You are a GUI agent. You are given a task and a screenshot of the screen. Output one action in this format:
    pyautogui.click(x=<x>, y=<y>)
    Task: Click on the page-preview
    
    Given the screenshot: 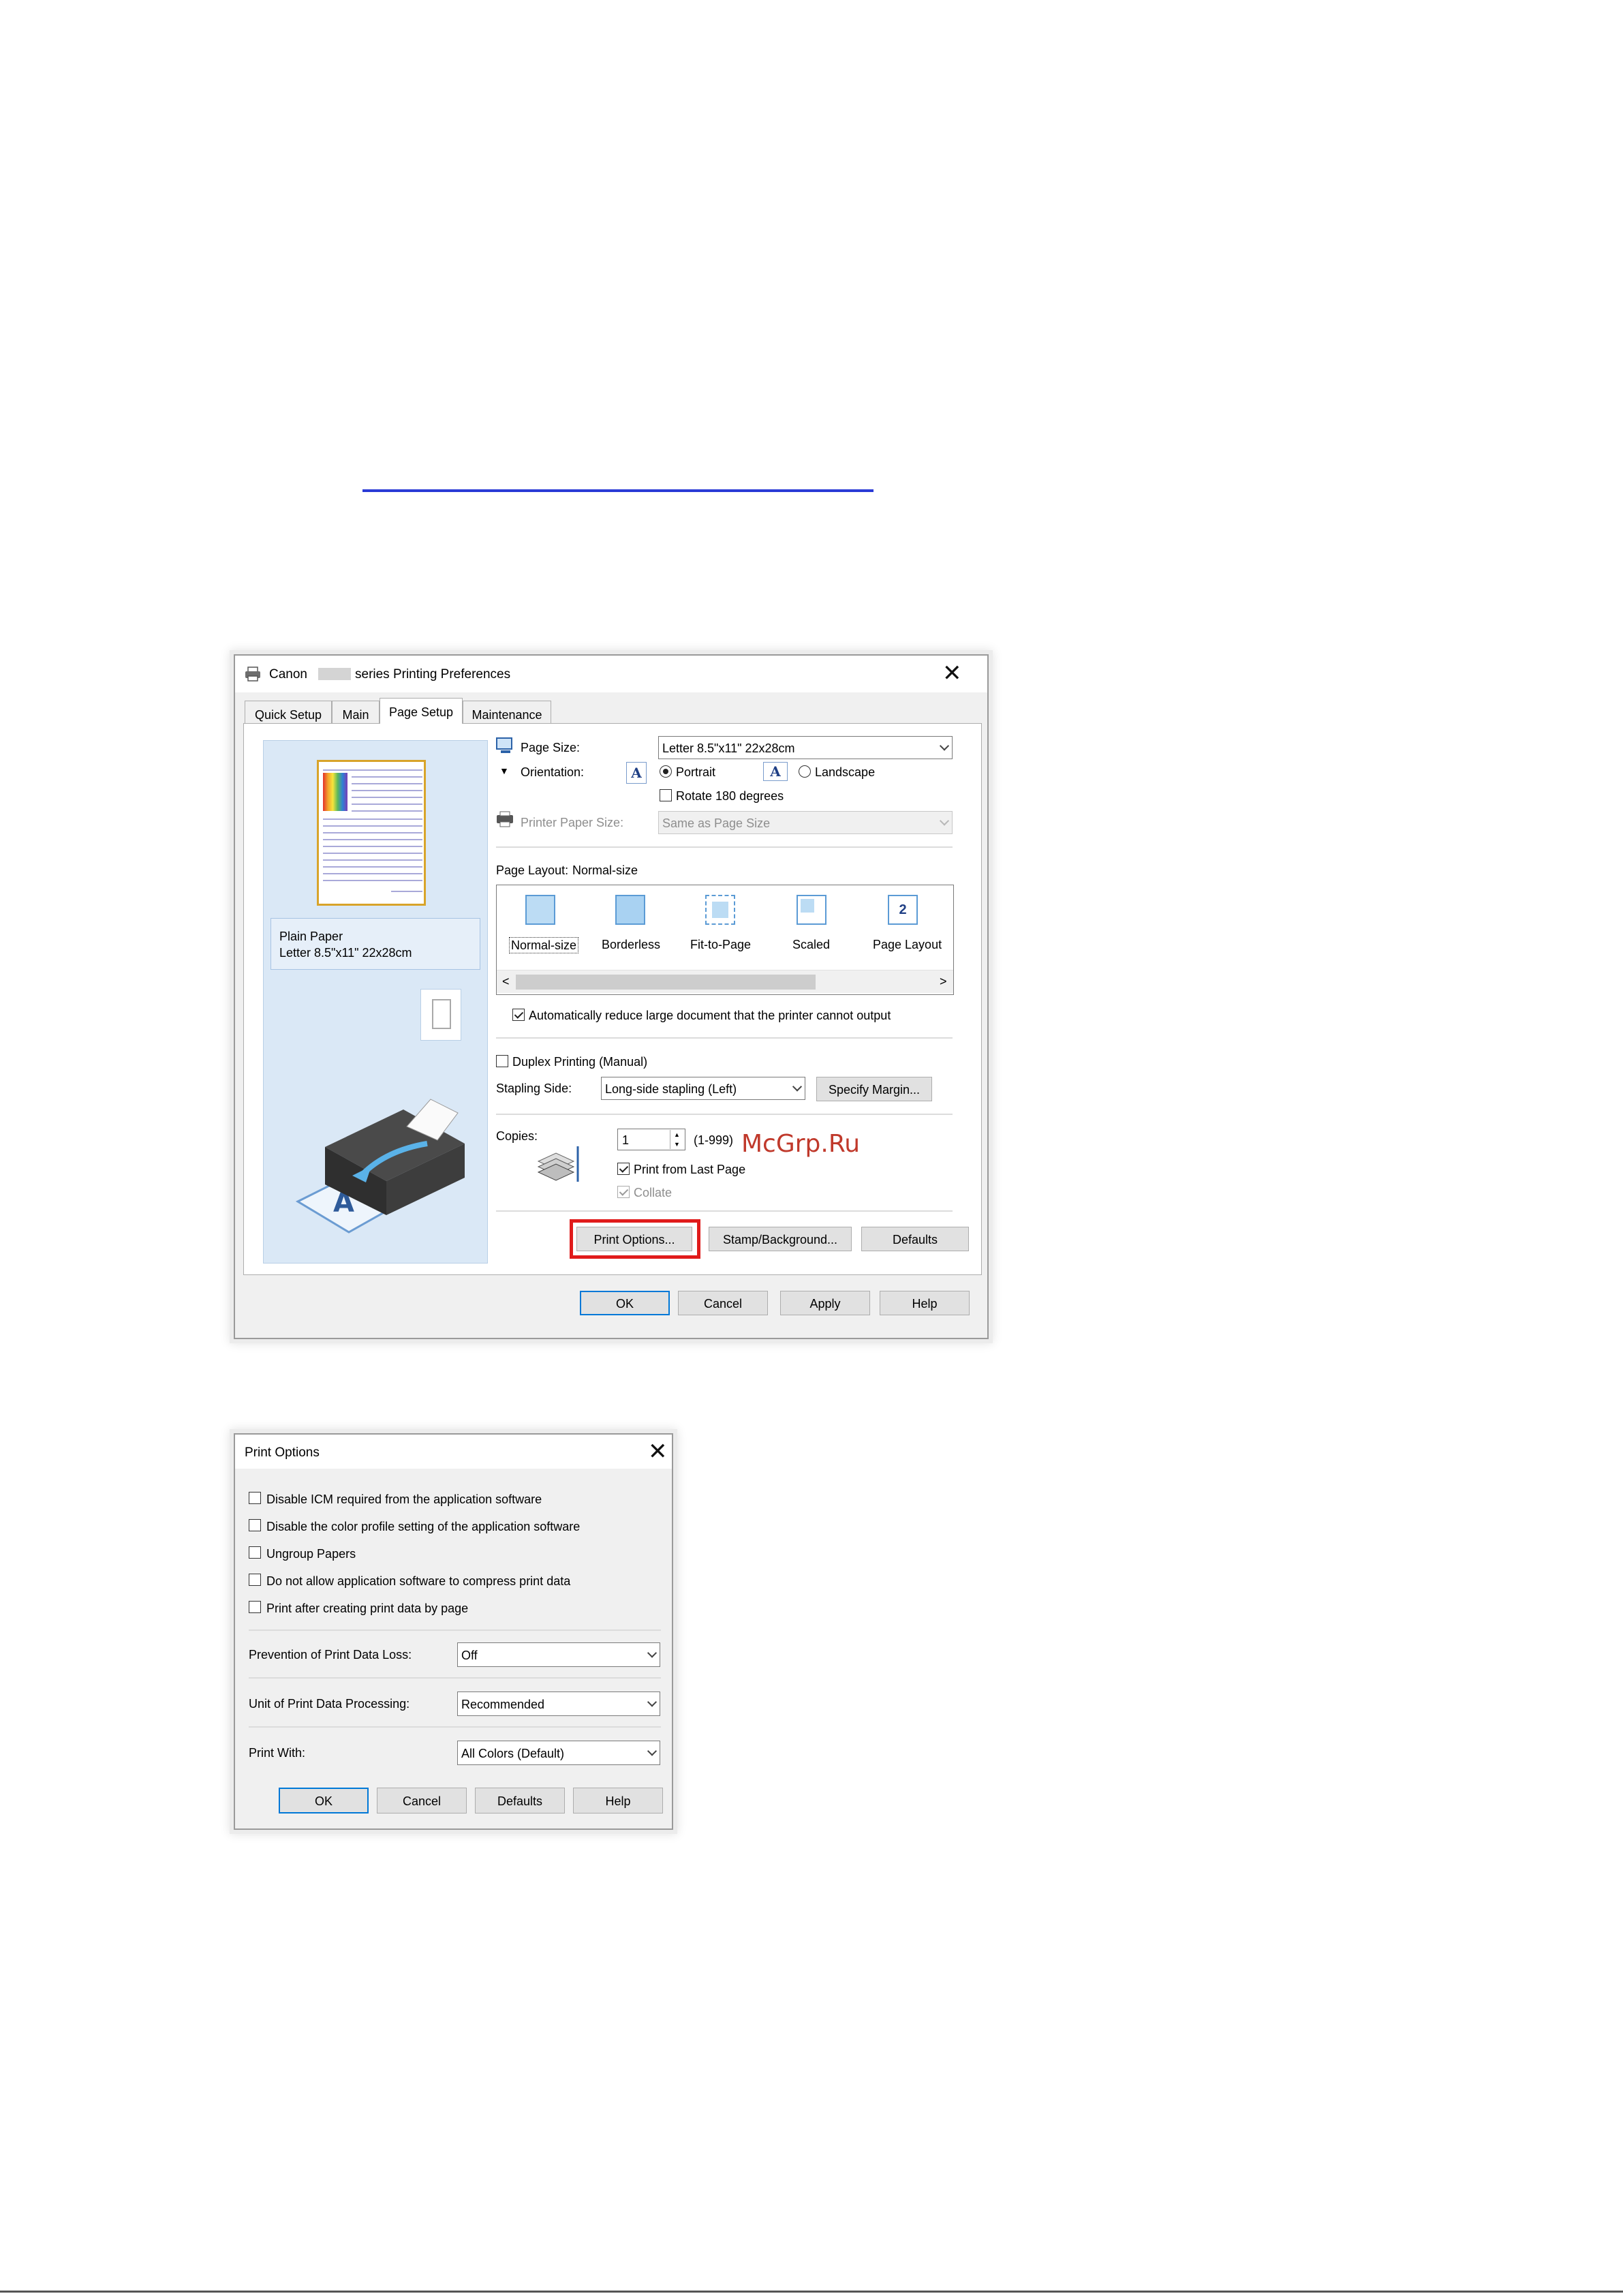 What is the action you would take?
    pyautogui.click(x=371, y=833)
    